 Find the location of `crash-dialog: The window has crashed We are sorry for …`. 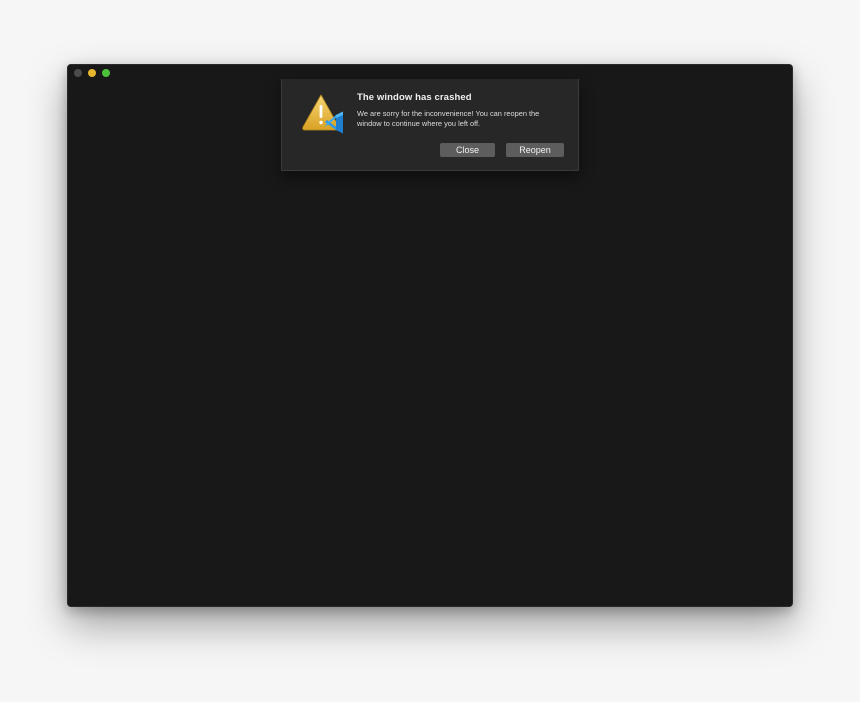

crash-dialog: The window has crashed We are sorry for … is located at coordinates (430, 125).